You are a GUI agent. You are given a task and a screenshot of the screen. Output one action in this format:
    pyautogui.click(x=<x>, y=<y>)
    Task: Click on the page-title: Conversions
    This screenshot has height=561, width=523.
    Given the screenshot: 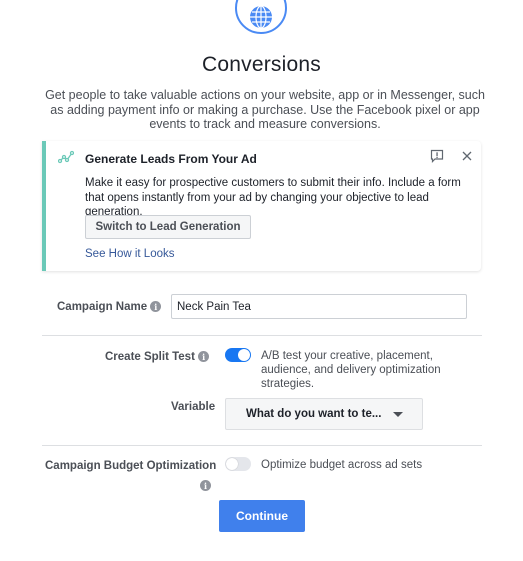 What is the action you would take?
    pyautogui.click(x=261, y=64)
    